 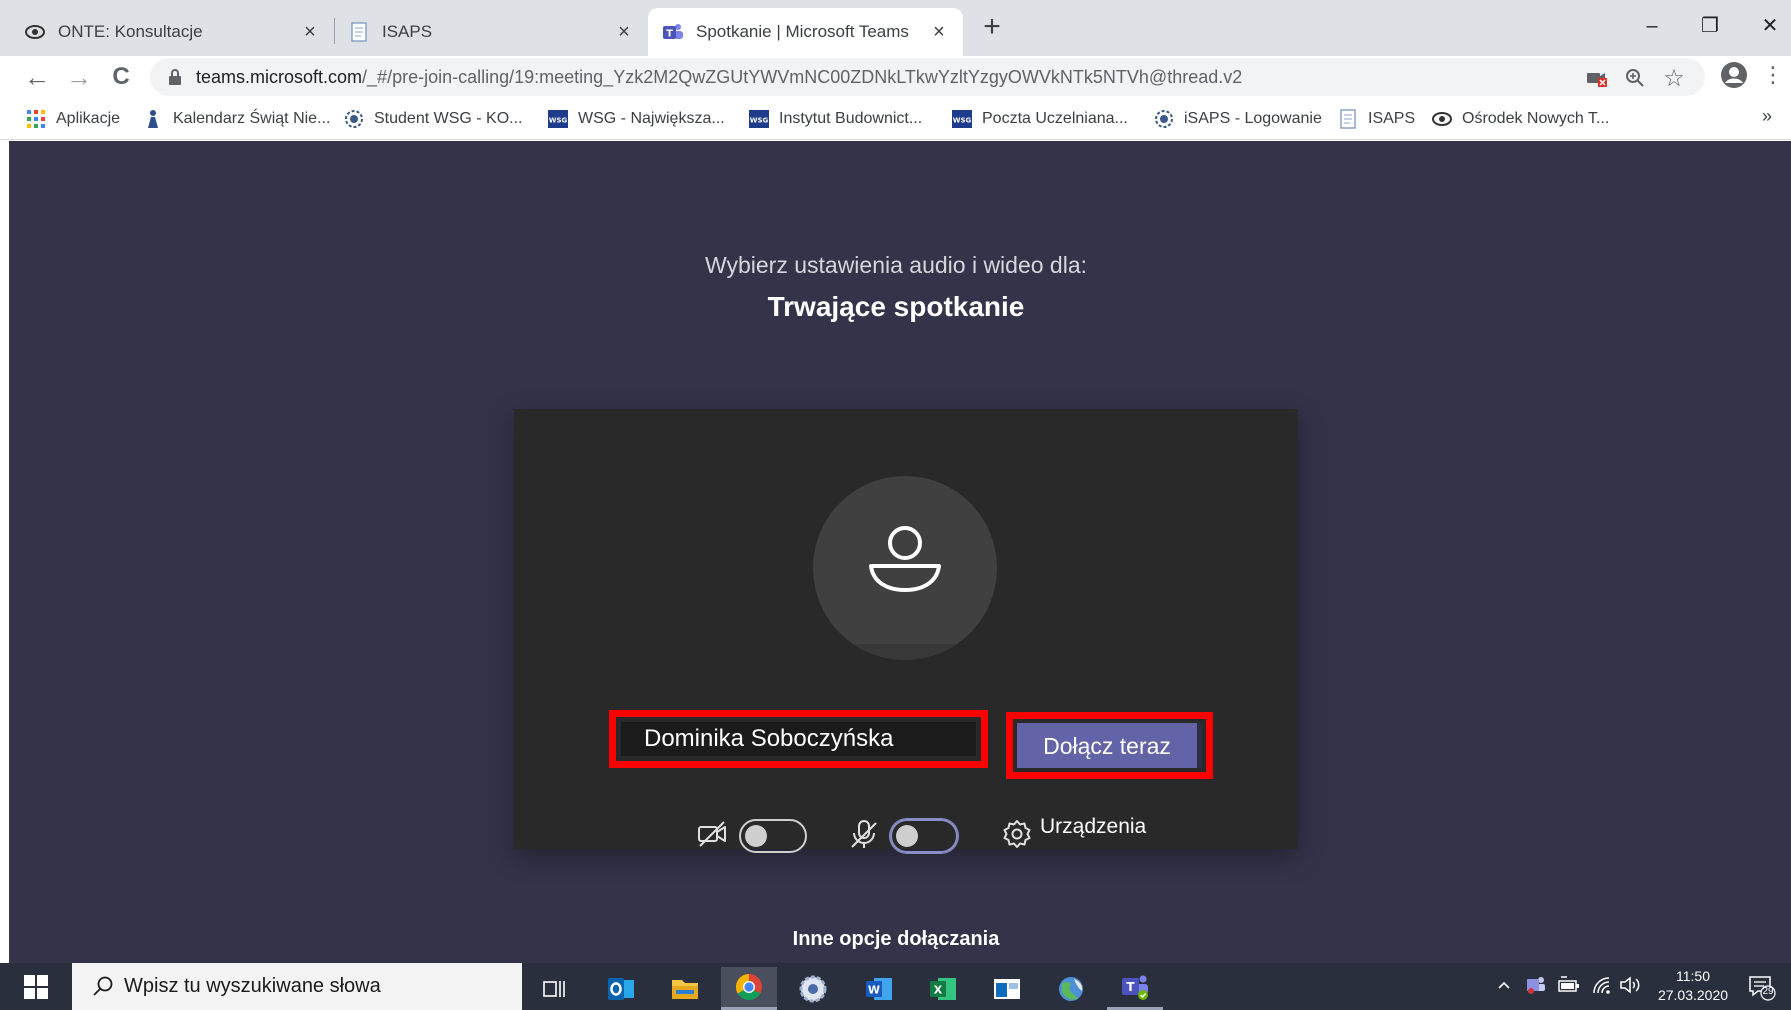 I want to click on toggle-knob, so click(x=907, y=836).